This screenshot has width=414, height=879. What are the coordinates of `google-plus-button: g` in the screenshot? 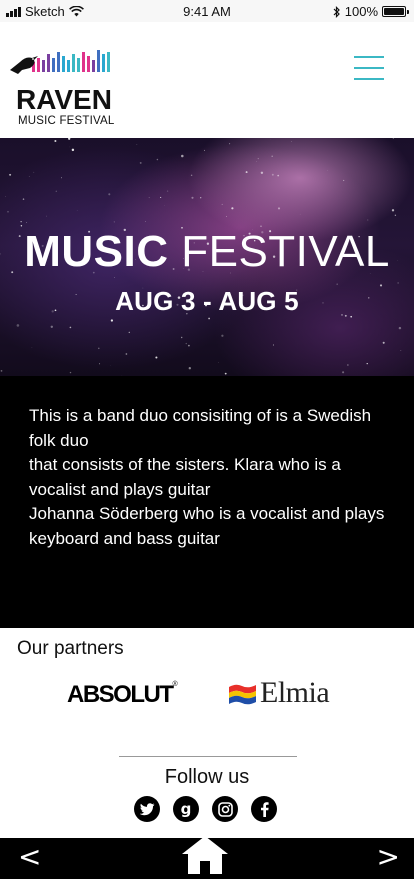 It's located at (186, 809).